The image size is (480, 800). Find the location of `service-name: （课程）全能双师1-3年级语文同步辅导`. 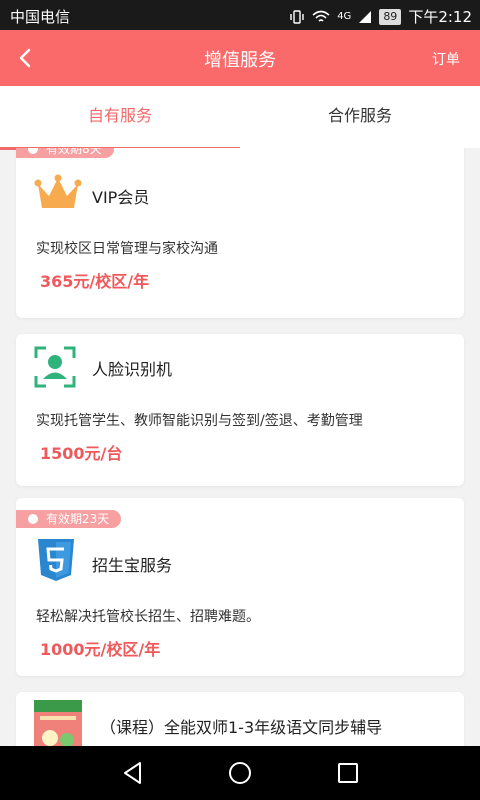

service-name: （课程）全能双师1-3年级语文同步辅导 is located at coordinates (241, 727).